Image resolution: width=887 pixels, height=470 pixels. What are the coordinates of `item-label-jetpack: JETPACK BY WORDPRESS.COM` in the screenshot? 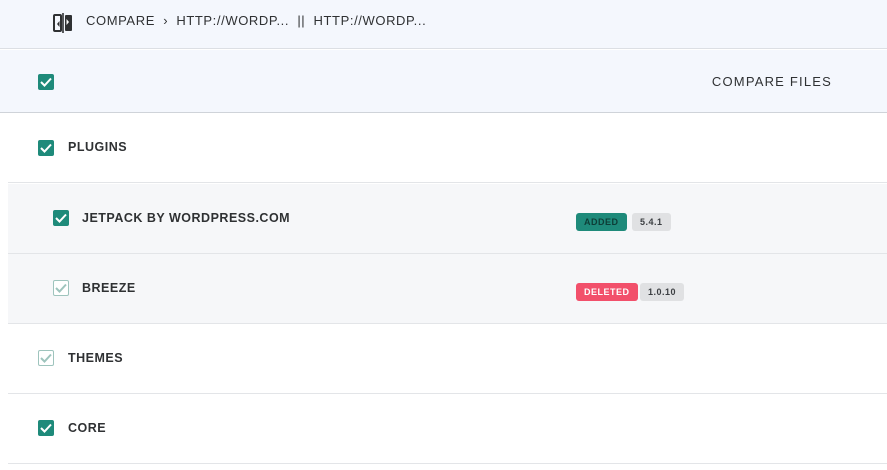 It's located at (186, 218).